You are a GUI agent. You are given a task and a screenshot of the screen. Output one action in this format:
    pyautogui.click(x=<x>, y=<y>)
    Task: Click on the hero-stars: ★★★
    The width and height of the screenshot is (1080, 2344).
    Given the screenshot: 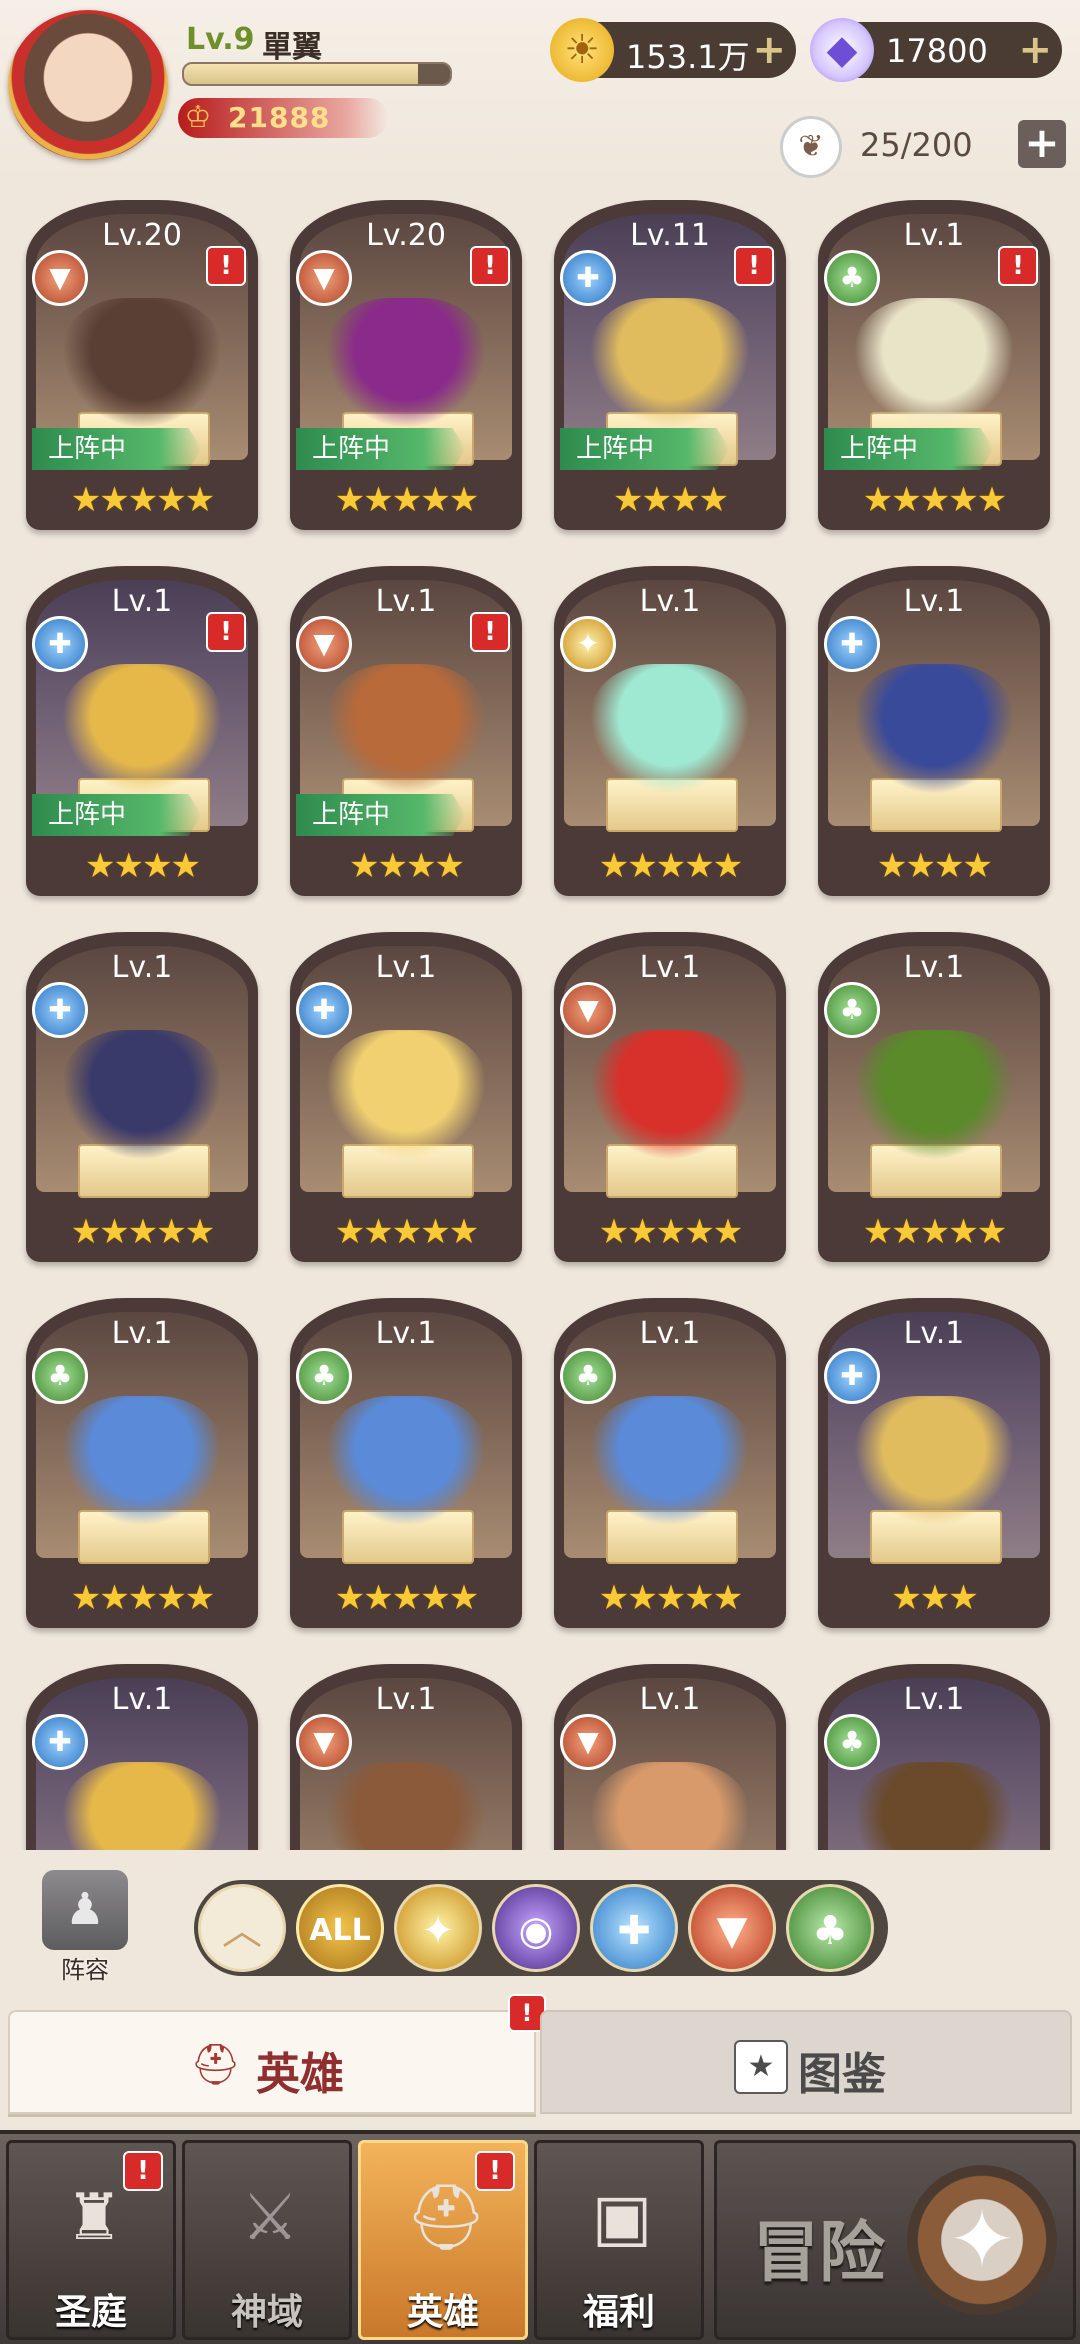 What is the action you would take?
    pyautogui.click(x=934, y=1598)
    